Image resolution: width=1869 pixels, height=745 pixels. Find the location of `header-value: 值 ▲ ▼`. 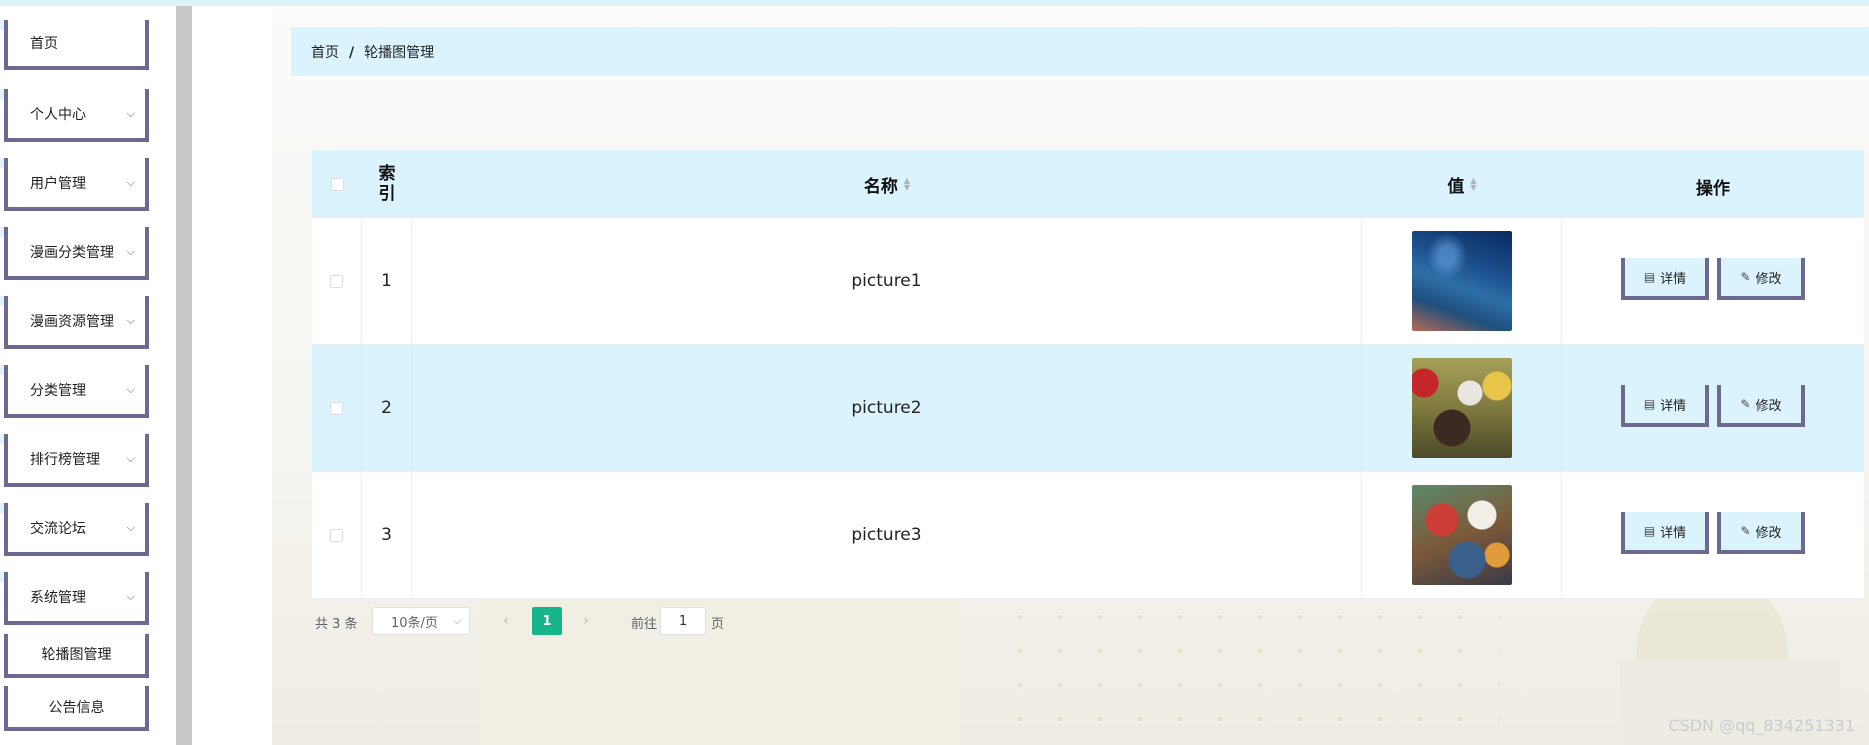

header-value: 值 ▲ ▼ is located at coordinates (1462, 184).